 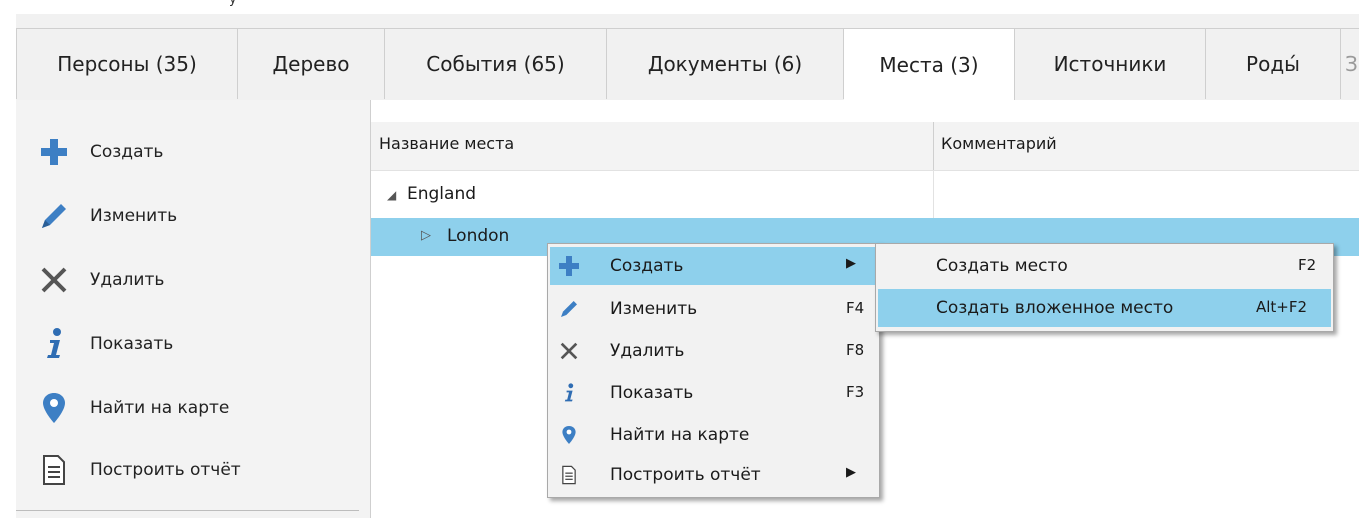 What do you see at coordinates (187, 510) in the screenshot?
I see `panel-divider` at bounding box center [187, 510].